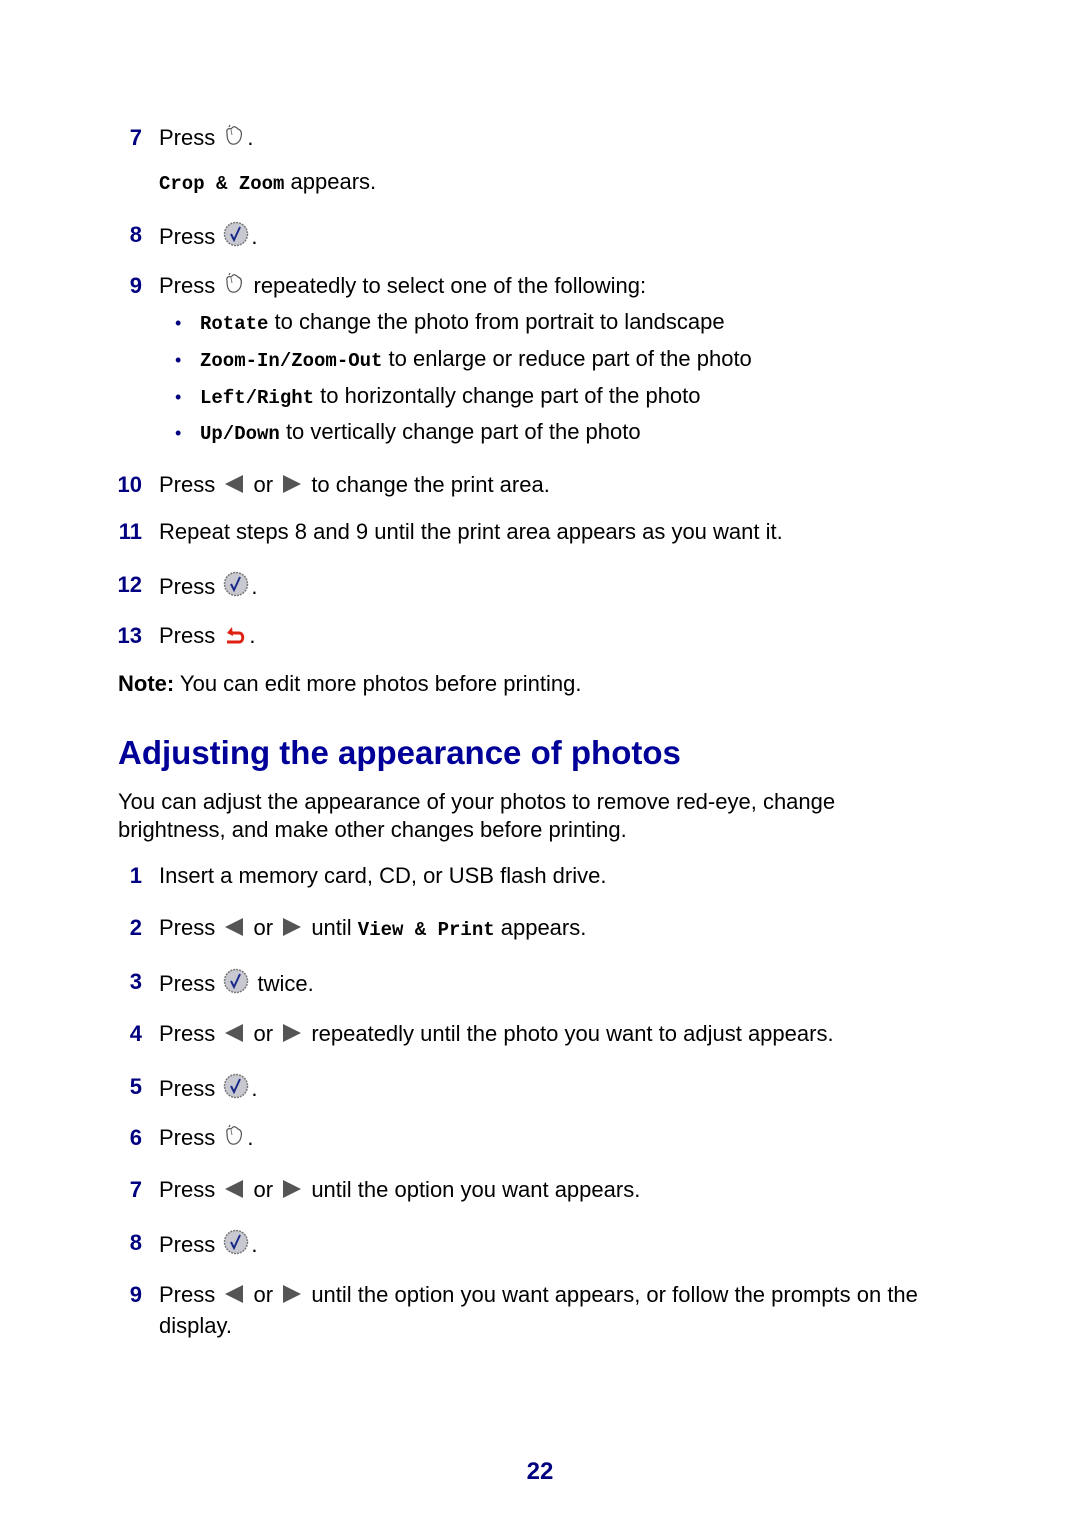  What do you see at coordinates (135, 1033) in the screenshot?
I see `step-number: 4` at bounding box center [135, 1033].